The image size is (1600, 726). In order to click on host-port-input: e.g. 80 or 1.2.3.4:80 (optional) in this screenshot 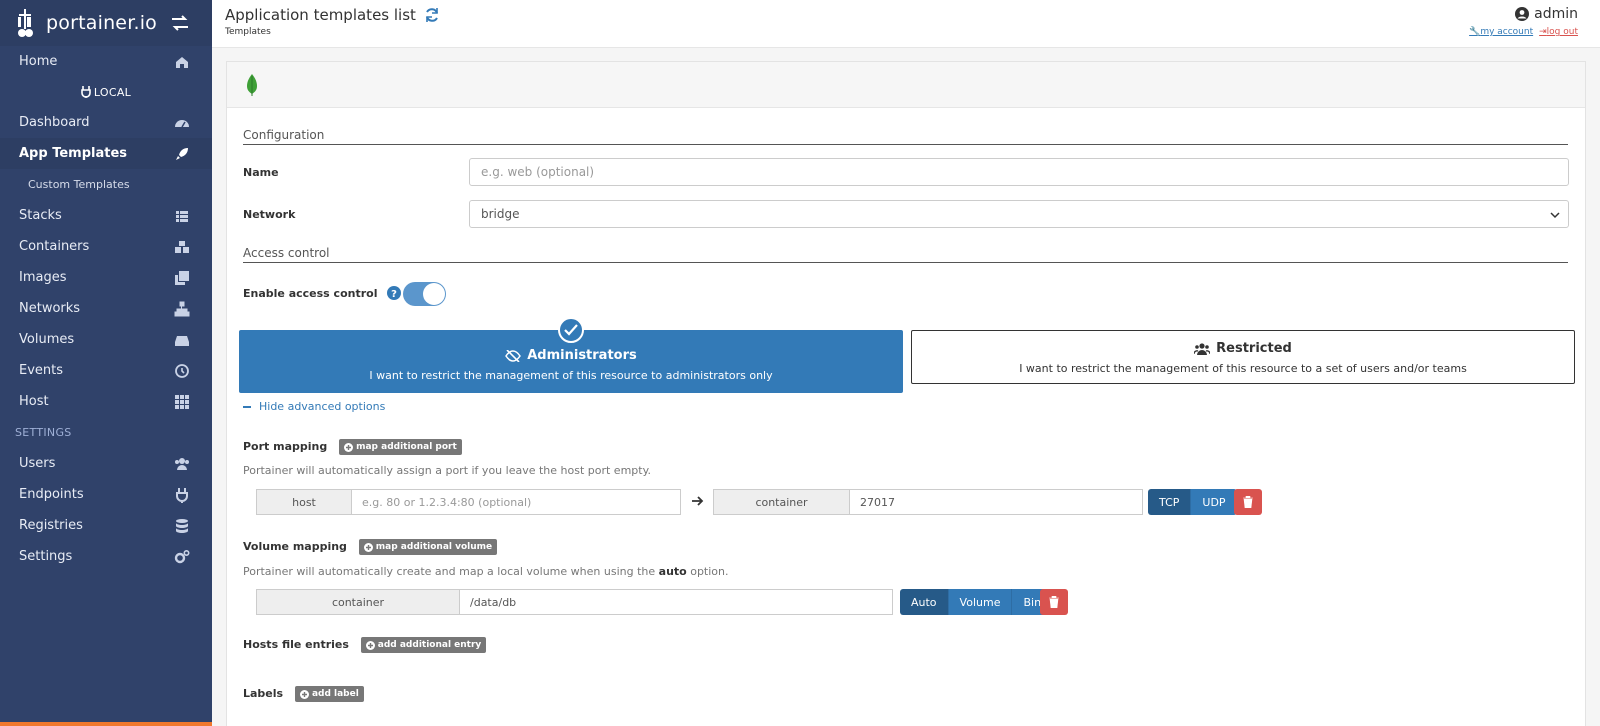, I will do `click(516, 502)`.